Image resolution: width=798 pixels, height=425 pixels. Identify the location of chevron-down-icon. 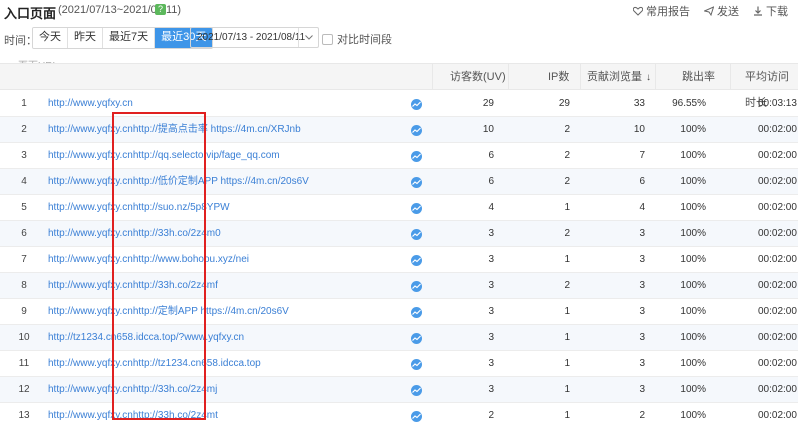
(308, 37).